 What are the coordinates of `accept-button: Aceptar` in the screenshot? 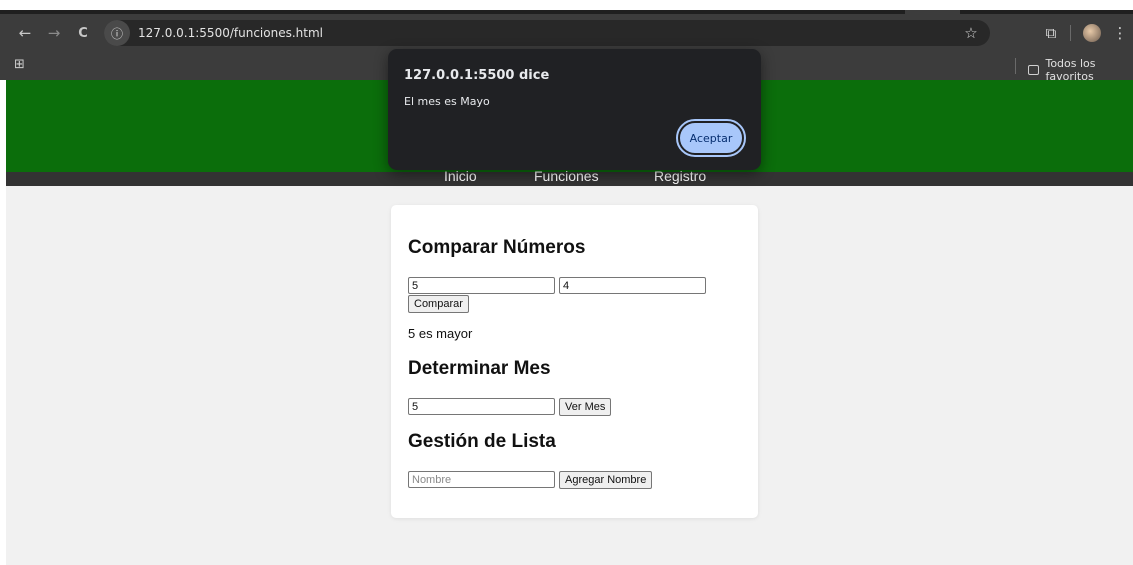 It's located at (711, 138).